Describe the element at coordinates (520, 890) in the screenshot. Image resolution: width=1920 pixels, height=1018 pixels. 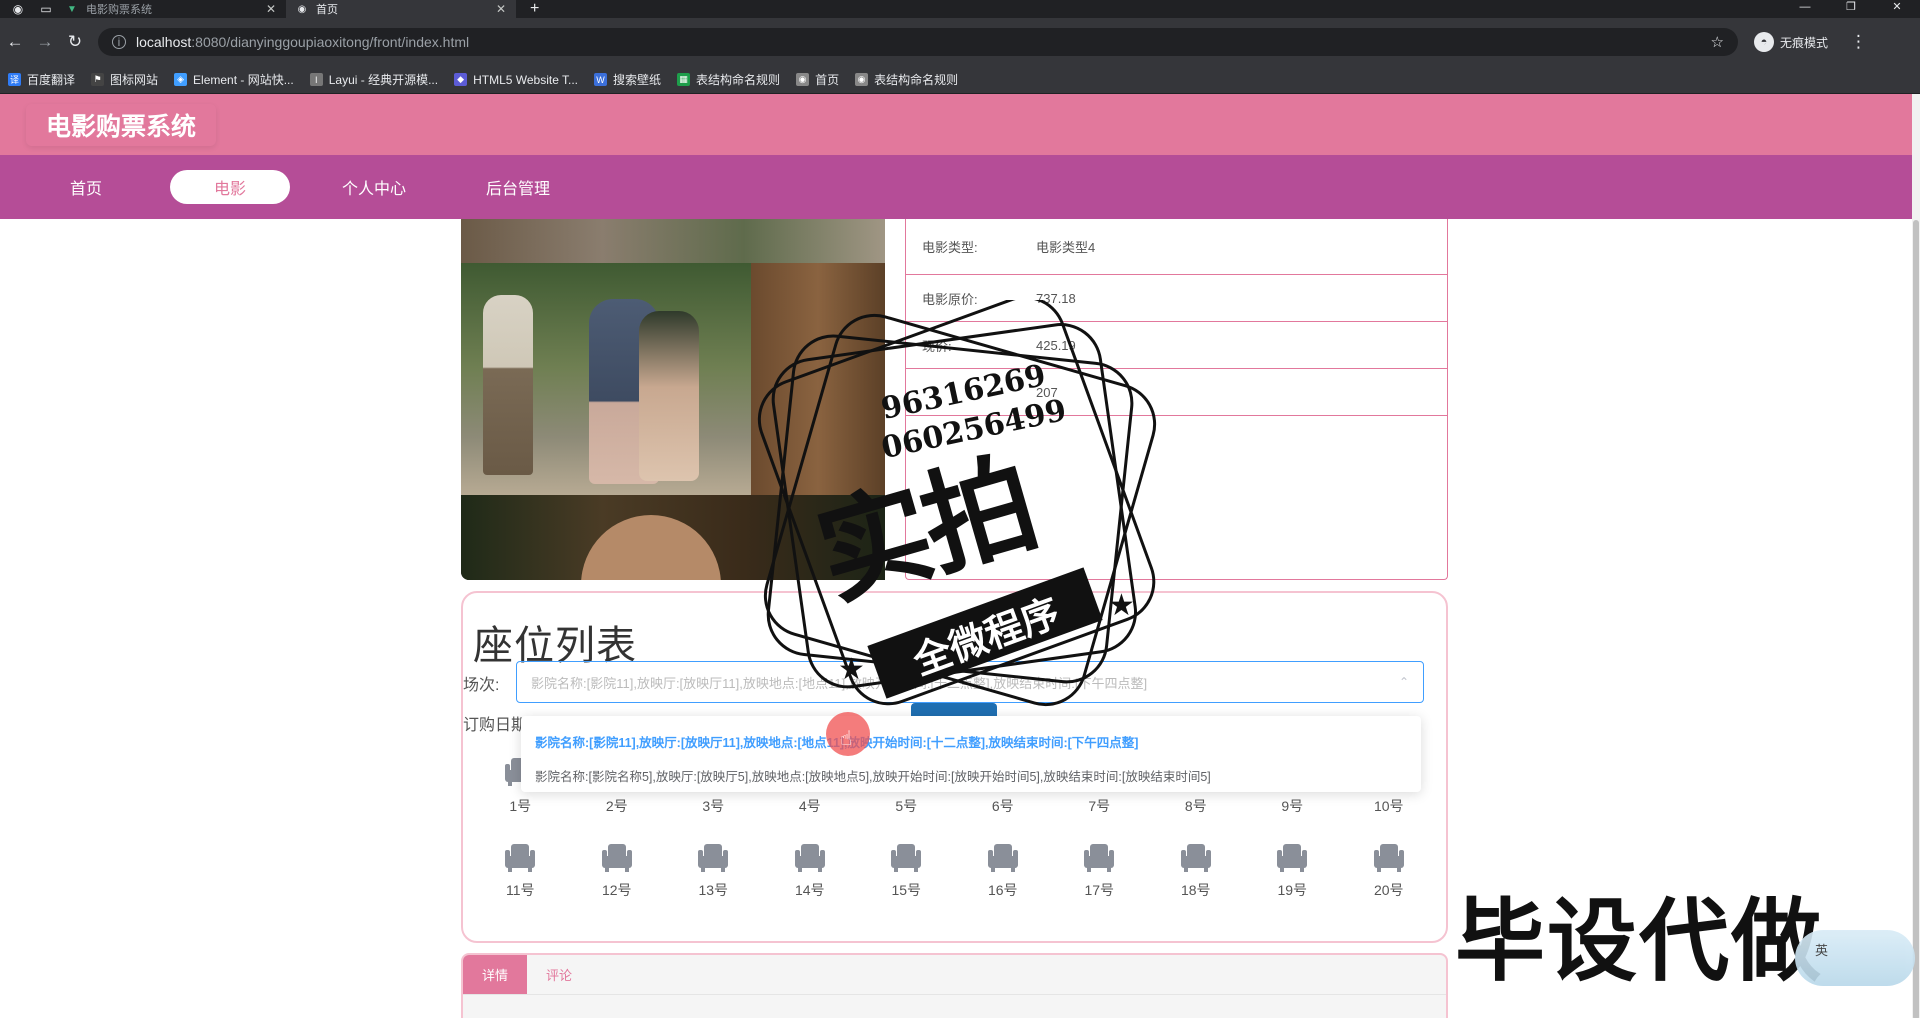
I see `seat-label: 11号` at that location.